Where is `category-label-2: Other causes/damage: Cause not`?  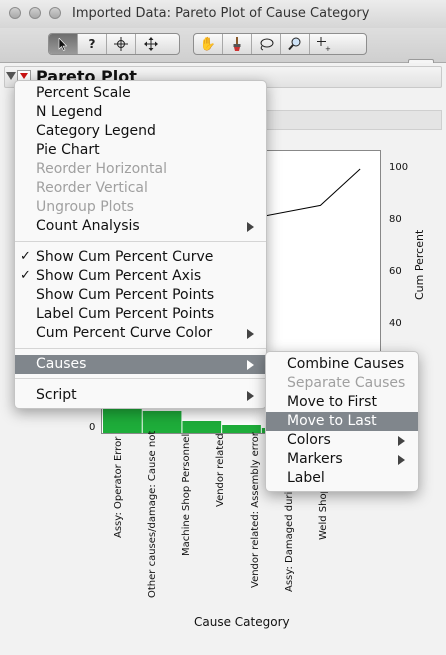 category-label-2: Other causes/damage: Cause not is located at coordinates (152, 514).